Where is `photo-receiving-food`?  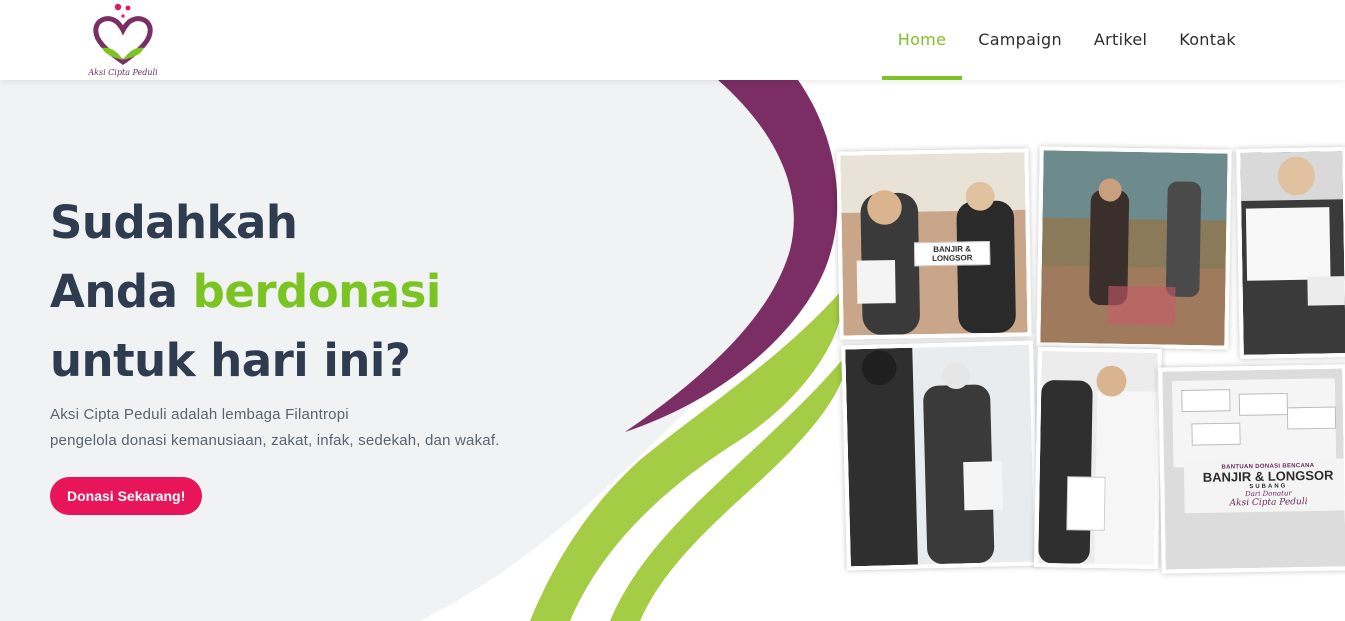 photo-receiving-food is located at coordinates (1098, 458).